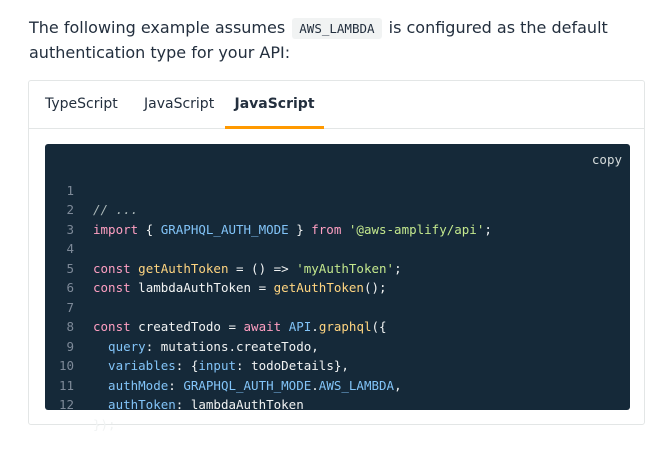  Describe the element at coordinates (239, 404) in the screenshot. I see `code-token: : lambdaAuthToken` at that location.